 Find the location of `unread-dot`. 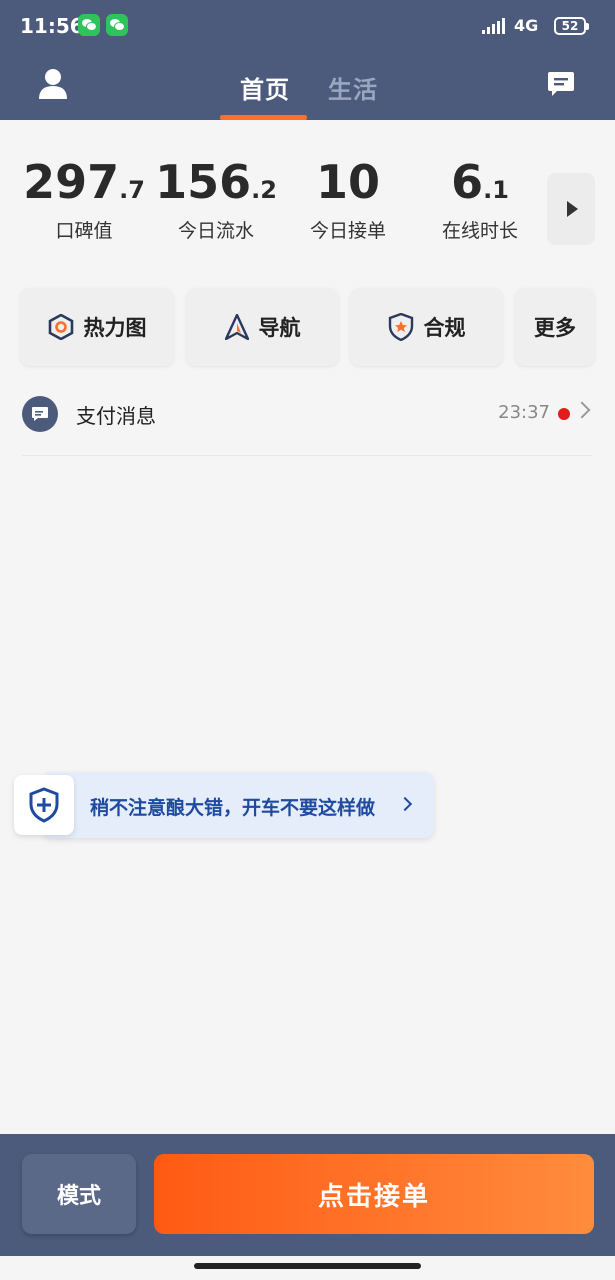

unread-dot is located at coordinates (564, 414).